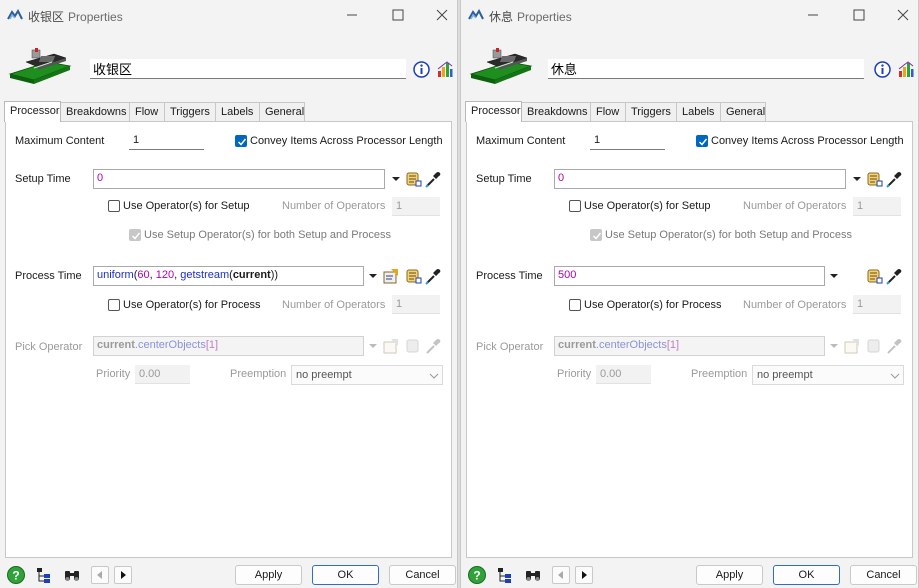 The image size is (919, 588). Describe the element at coordinates (689, 15) in the screenshot. I see `title-bar: 休息 Properties` at that location.